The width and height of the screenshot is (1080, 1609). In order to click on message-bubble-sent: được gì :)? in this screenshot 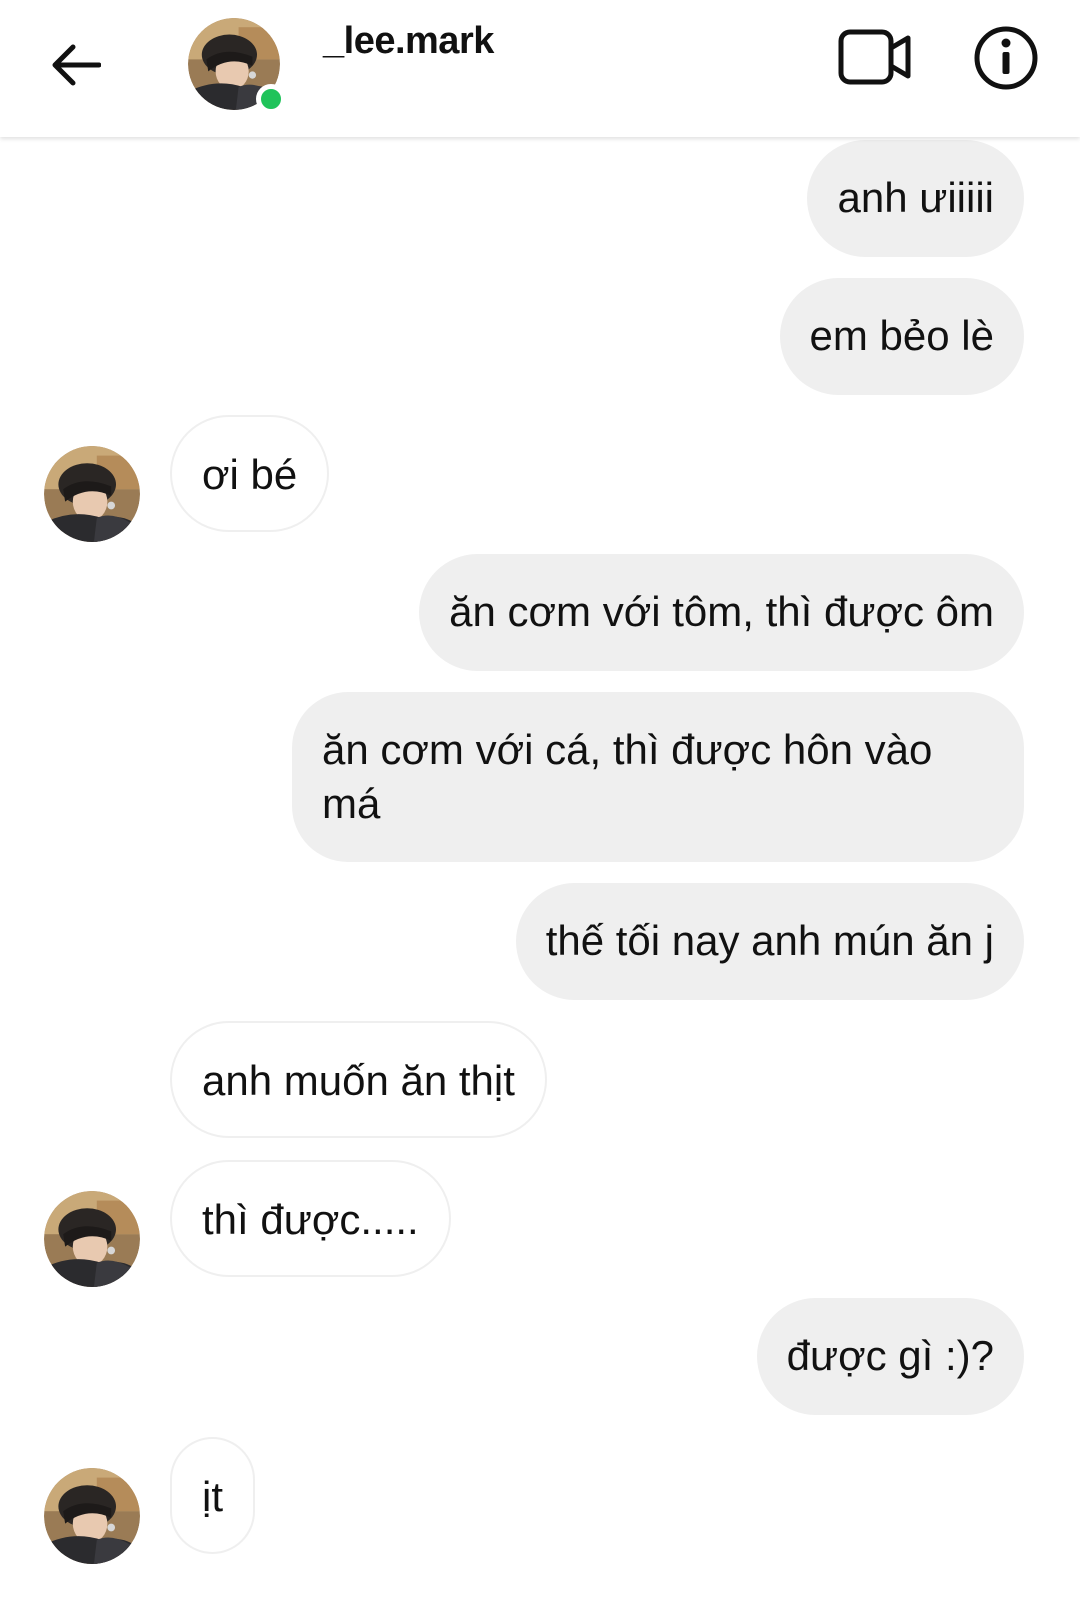, I will do `click(890, 1356)`.